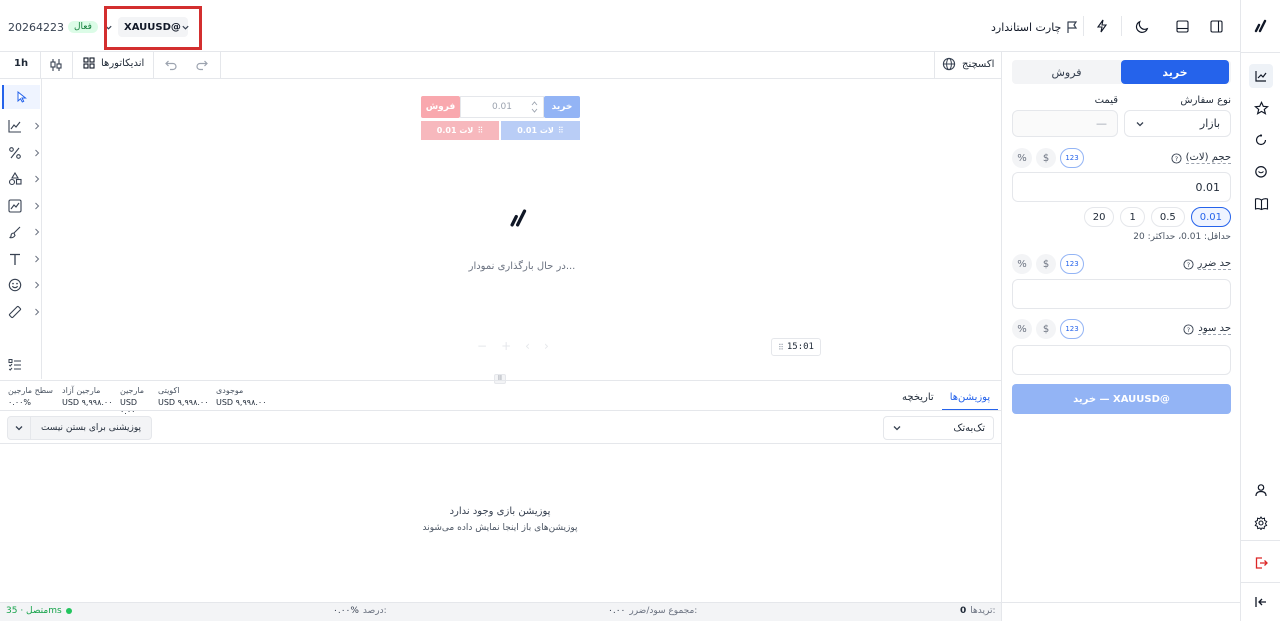 Image resolution: width=1280 pixels, height=621 pixels. I want to click on stepper-arrows-icon, so click(534, 107).